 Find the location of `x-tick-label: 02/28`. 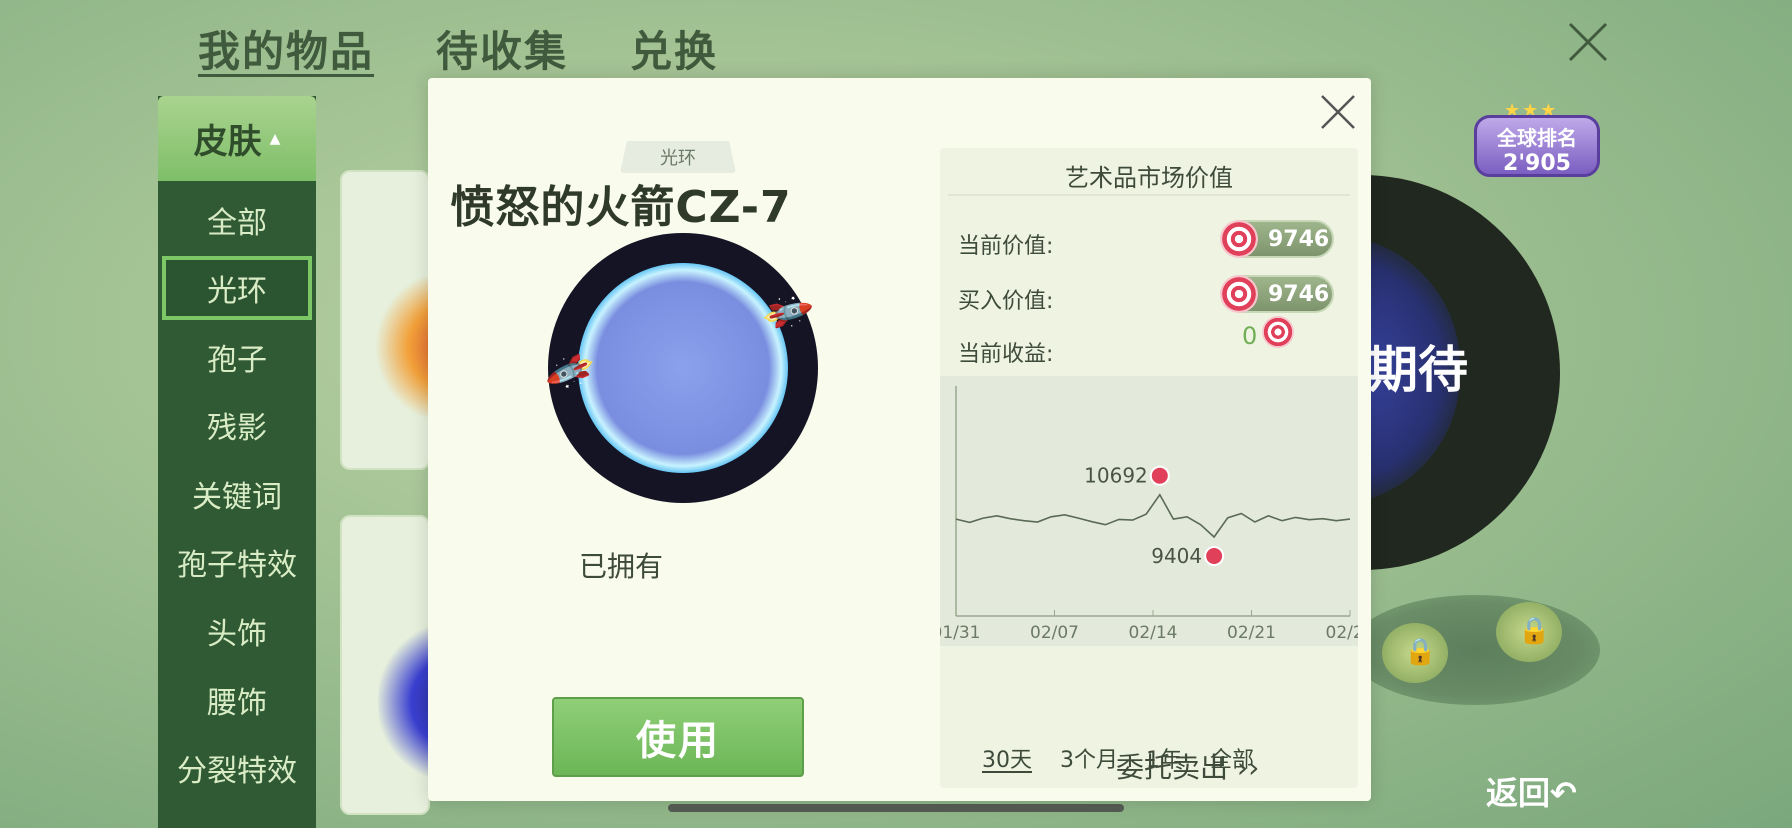

x-tick-label: 02/28 is located at coordinates (1342, 633).